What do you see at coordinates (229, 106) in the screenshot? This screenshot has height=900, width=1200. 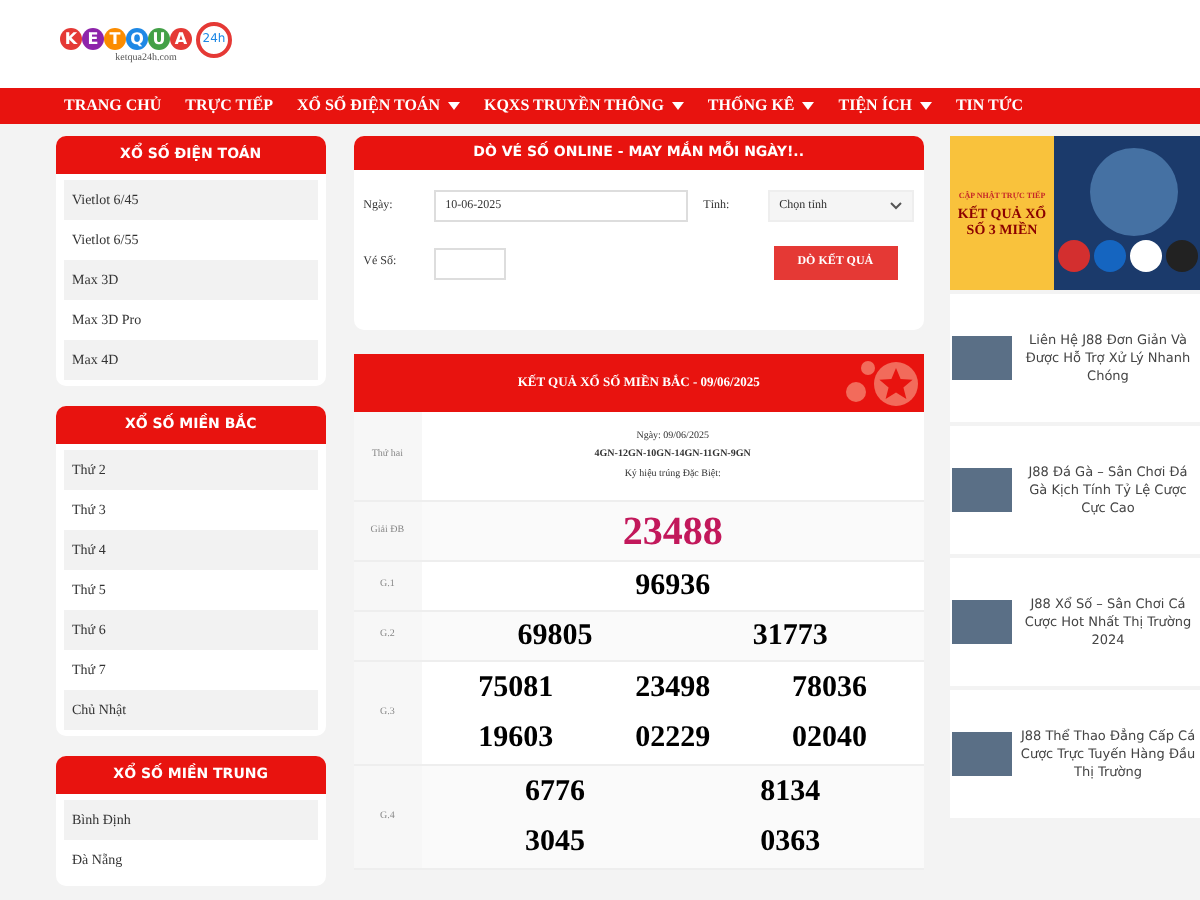 I see `nav-link: TRỰC TIẾP` at bounding box center [229, 106].